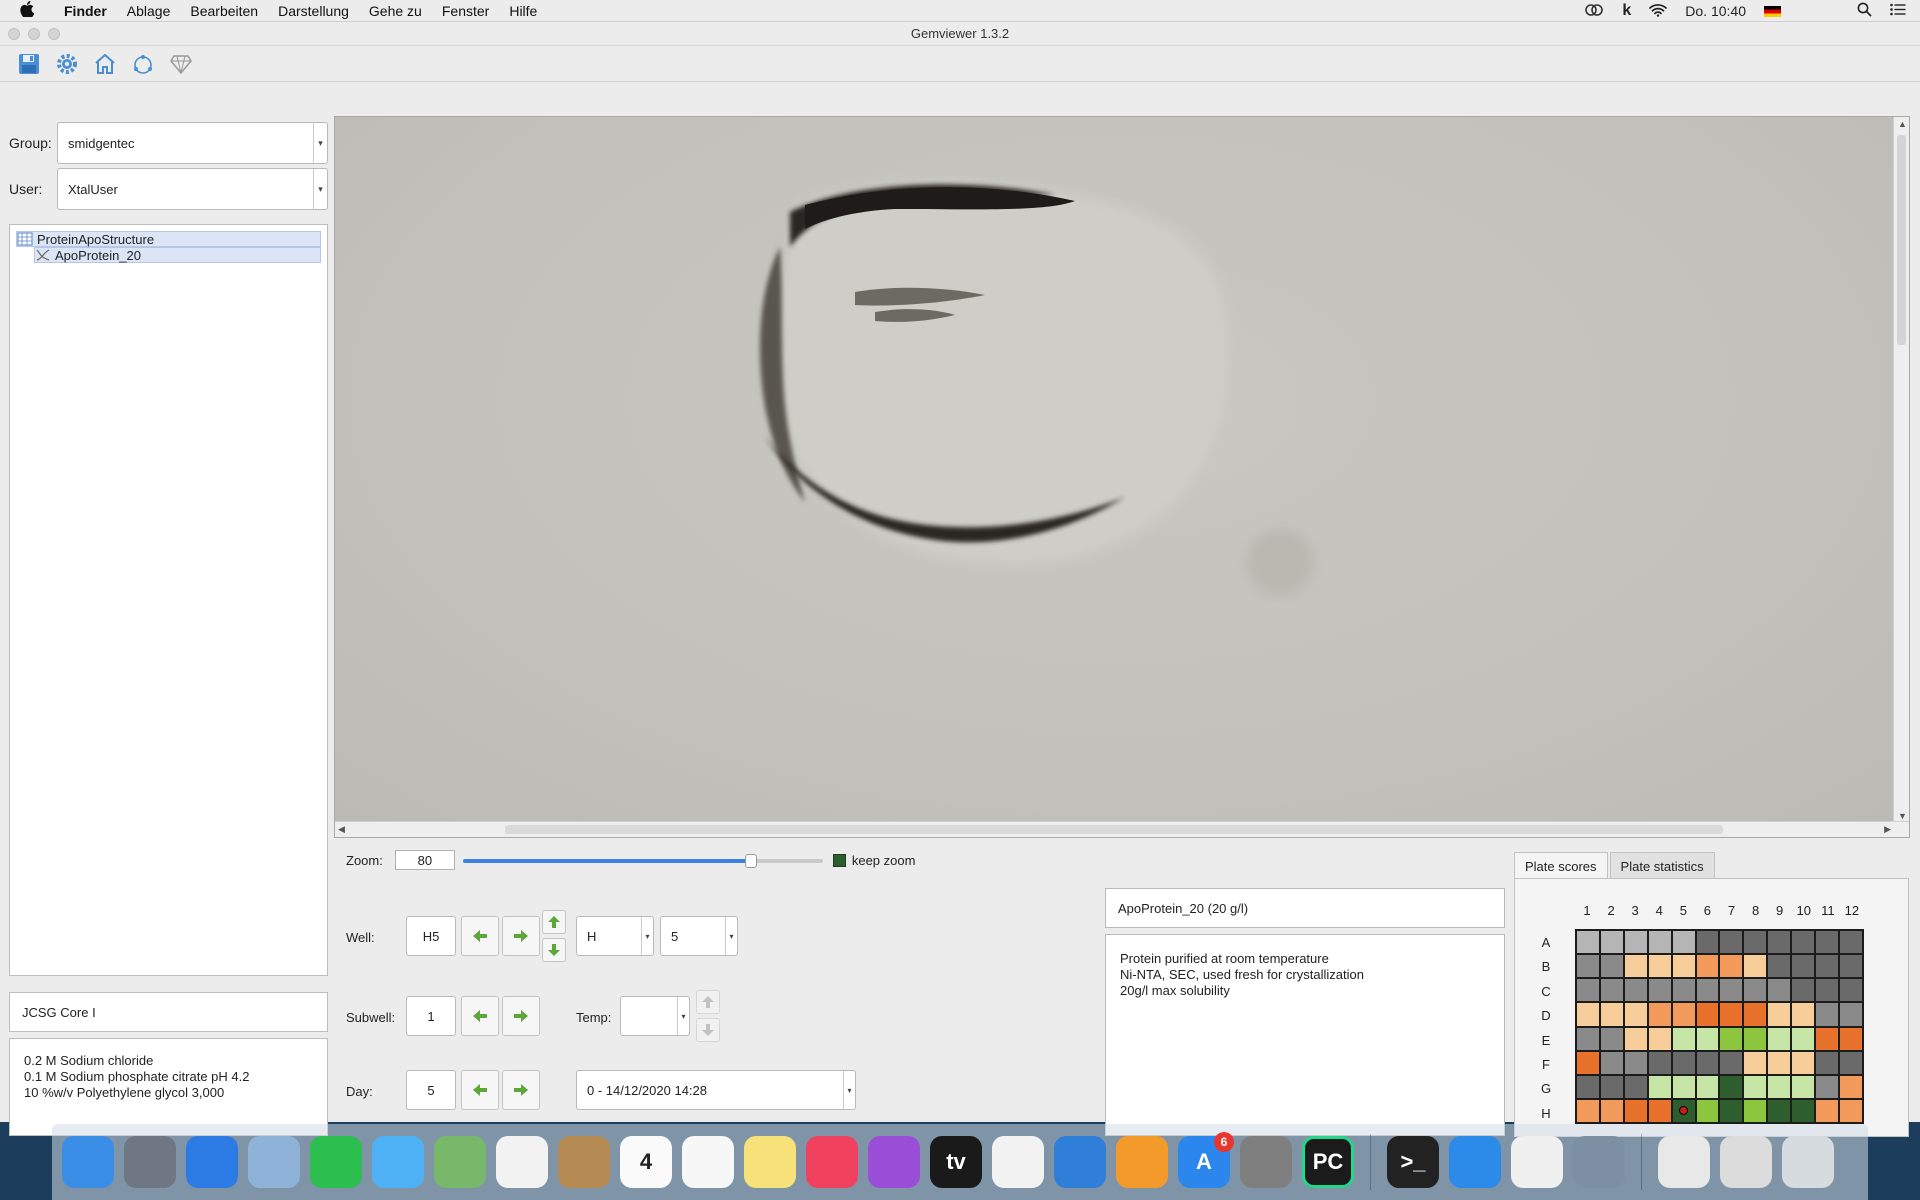 Image resolution: width=1920 pixels, height=1200 pixels. I want to click on plate-well-A5, so click(1683, 942).